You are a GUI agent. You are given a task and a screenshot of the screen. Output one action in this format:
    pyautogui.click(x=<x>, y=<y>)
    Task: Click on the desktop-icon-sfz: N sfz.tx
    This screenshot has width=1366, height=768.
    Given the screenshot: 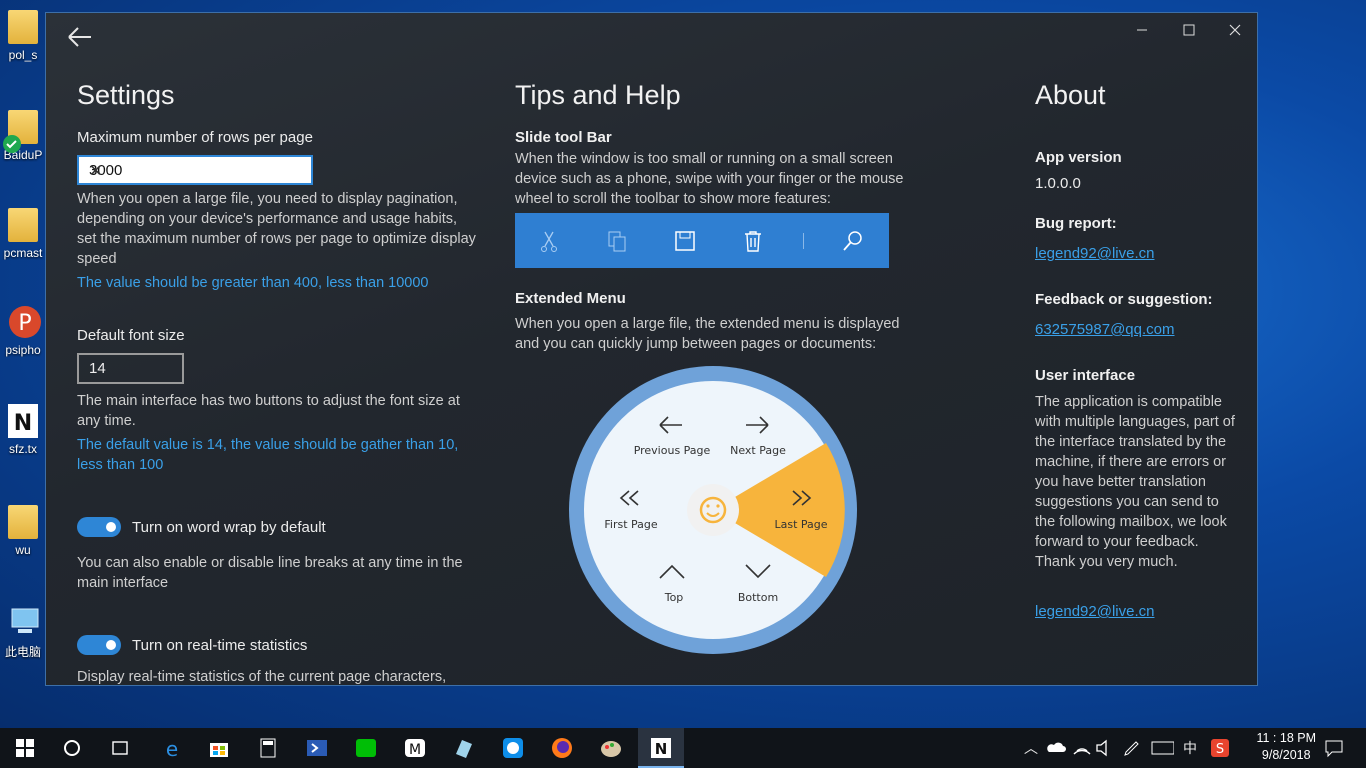 What is the action you would take?
    pyautogui.click(x=23, y=430)
    